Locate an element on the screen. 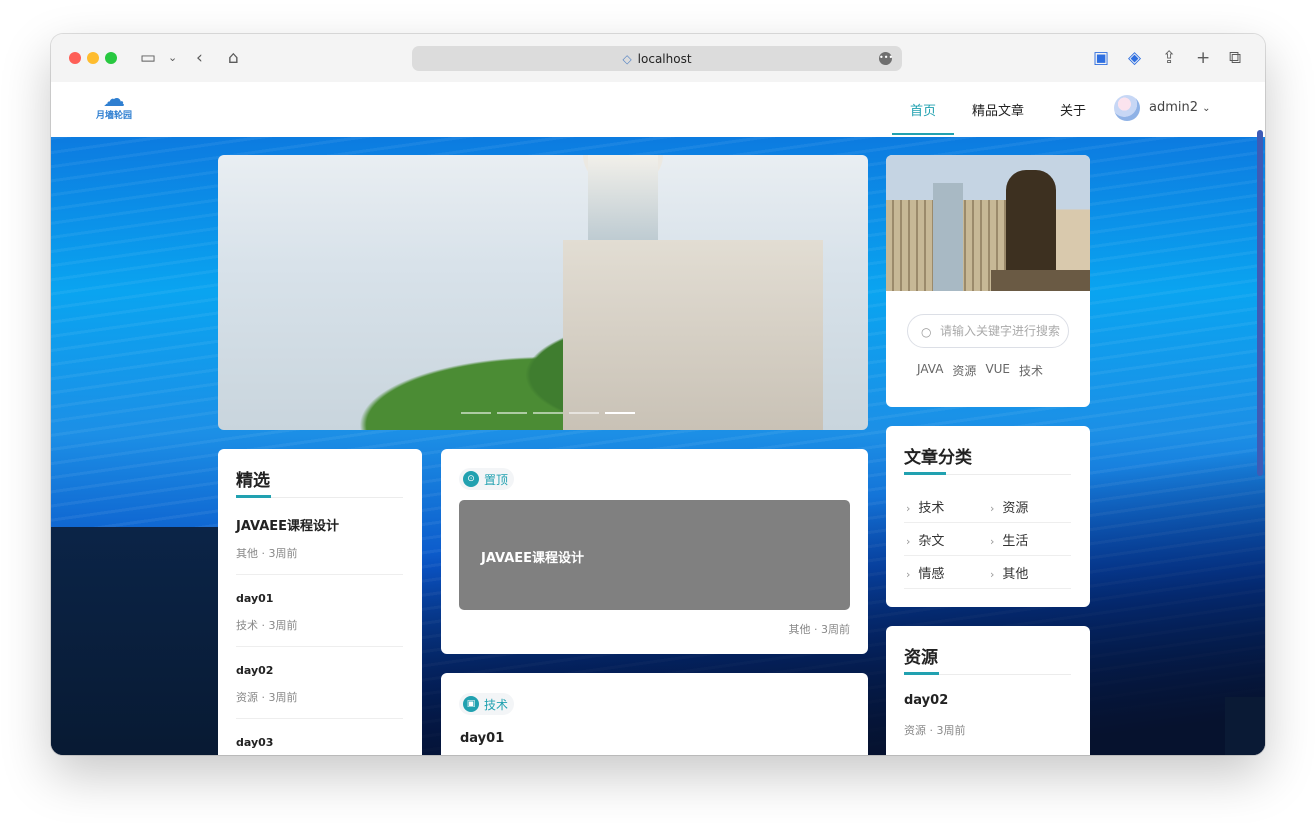  carousel-indicators is located at coordinates (548, 413).